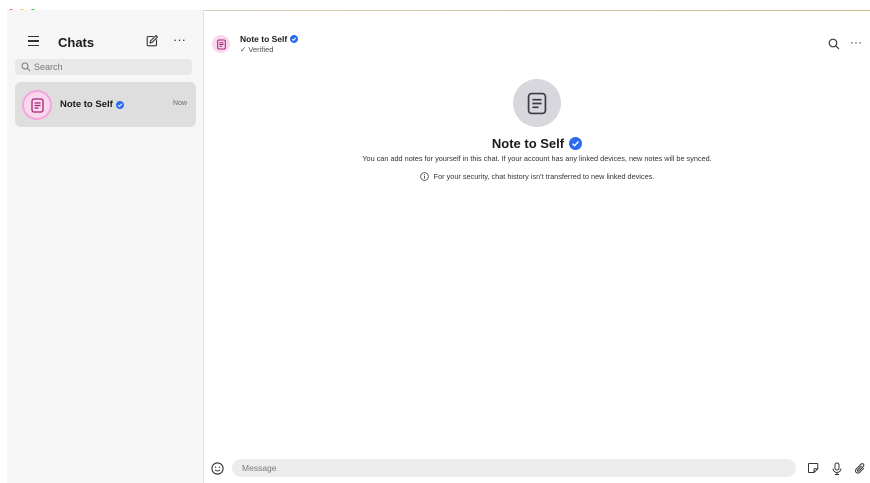  I want to click on message-field, so click(514, 468).